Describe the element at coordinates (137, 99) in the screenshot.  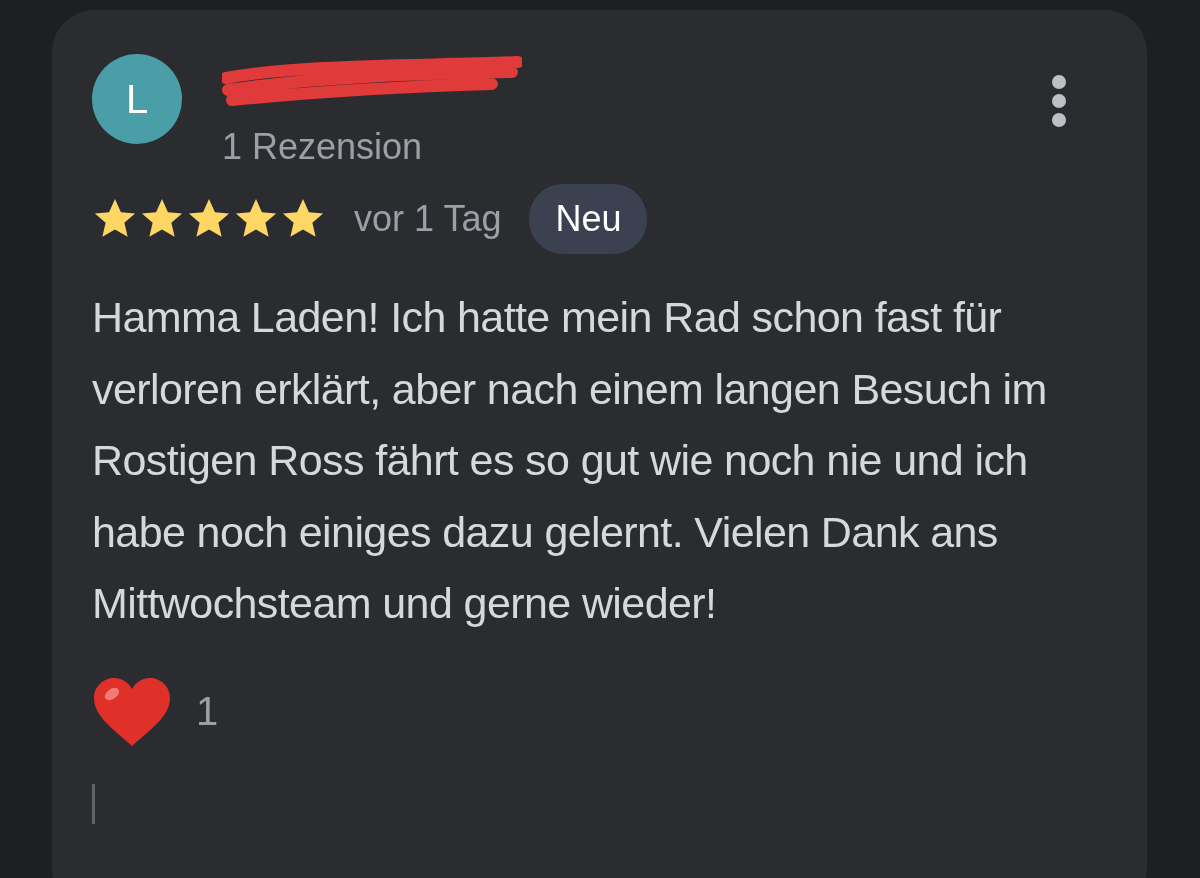
I see `avatar: L` at that location.